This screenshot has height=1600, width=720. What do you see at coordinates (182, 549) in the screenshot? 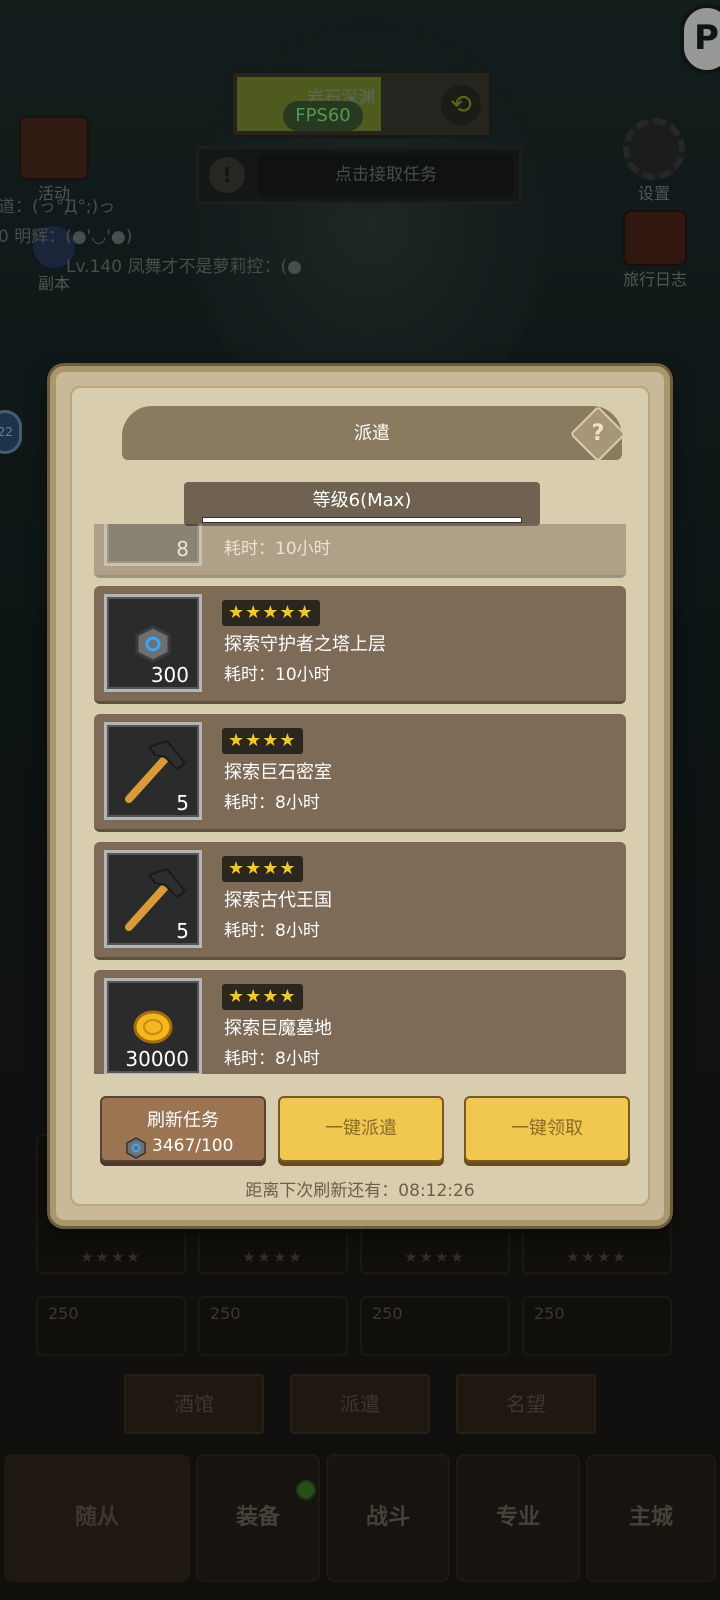
I see `reward-count: 8` at bounding box center [182, 549].